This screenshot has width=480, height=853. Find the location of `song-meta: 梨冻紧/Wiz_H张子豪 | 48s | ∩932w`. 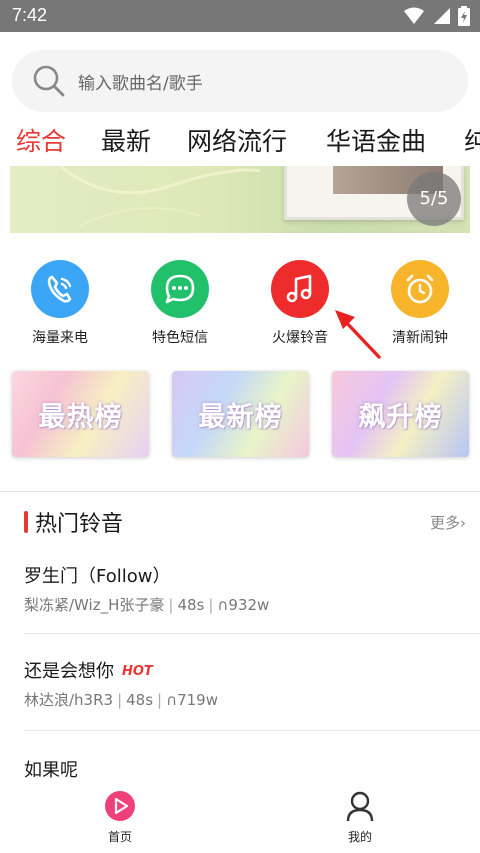

song-meta: 梨冻紧/Wiz_H张子豪 | 48s | ∩932w is located at coordinates (147, 605).